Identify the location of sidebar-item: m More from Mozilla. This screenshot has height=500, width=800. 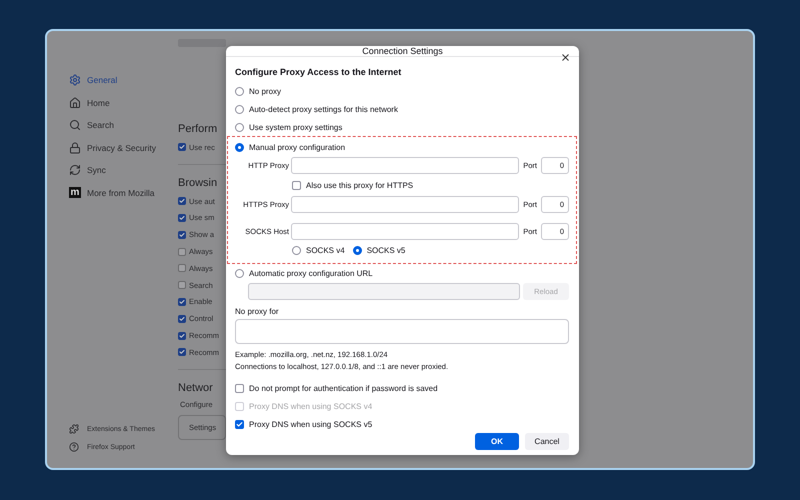
(123, 193).